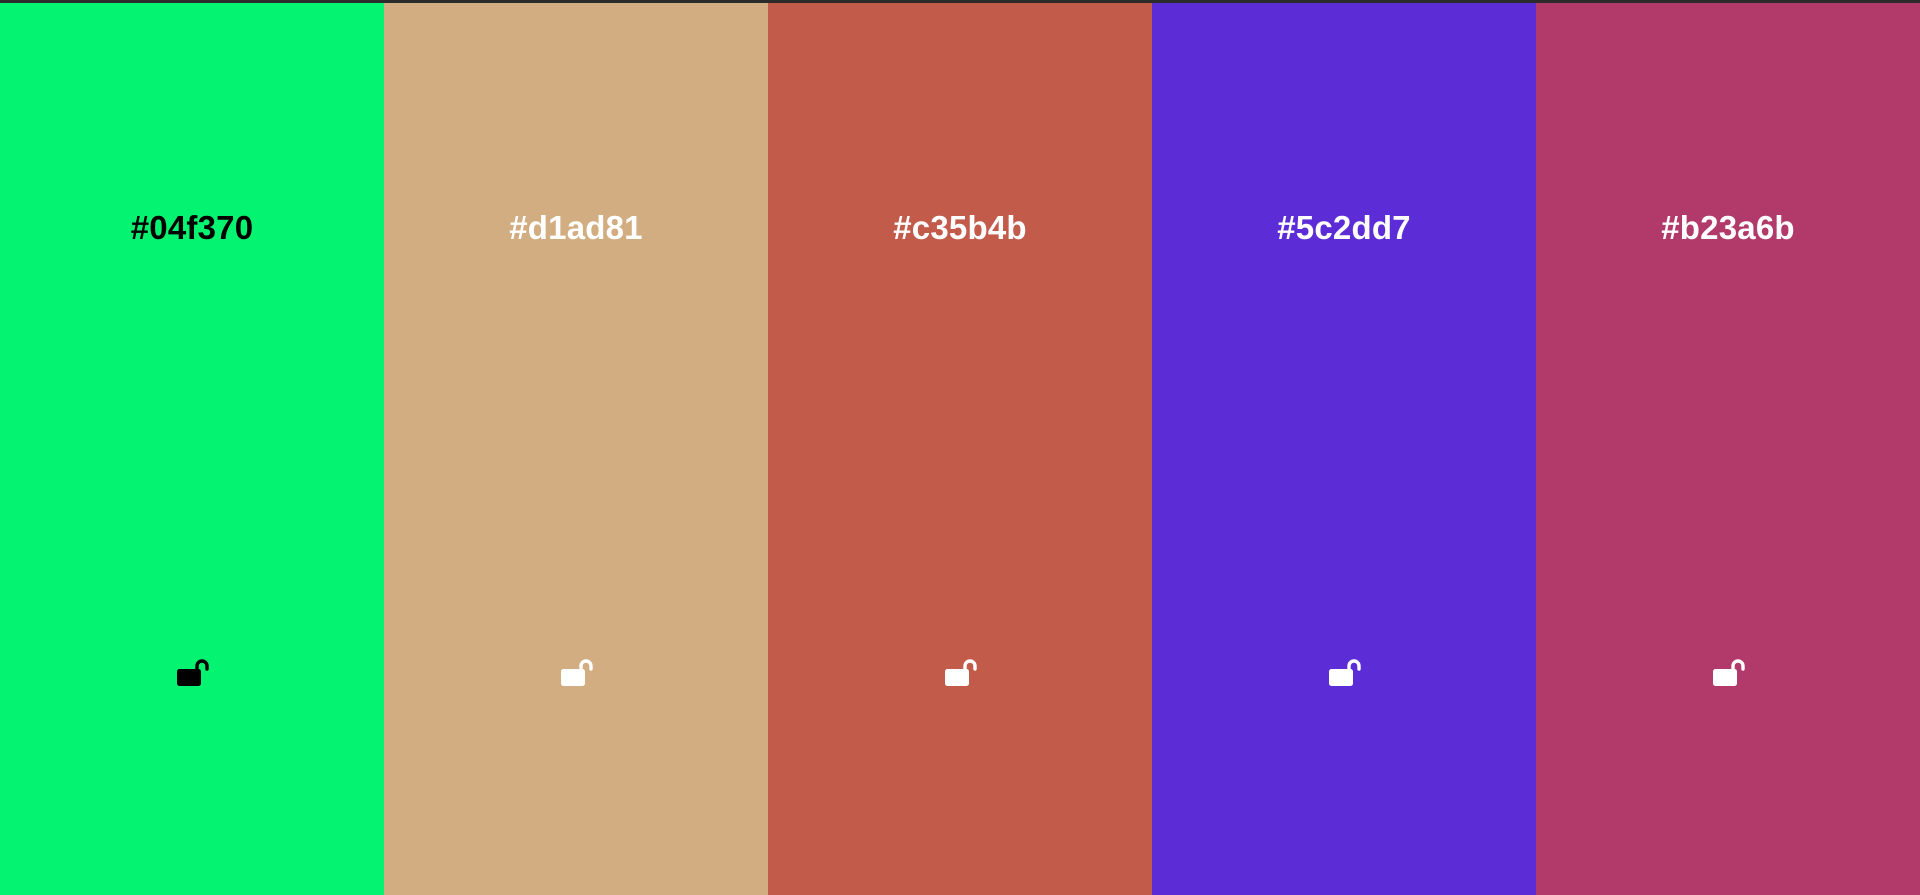 This screenshot has height=895, width=1920. What do you see at coordinates (192, 228) in the screenshot?
I see `hex-label: #04f370` at bounding box center [192, 228].